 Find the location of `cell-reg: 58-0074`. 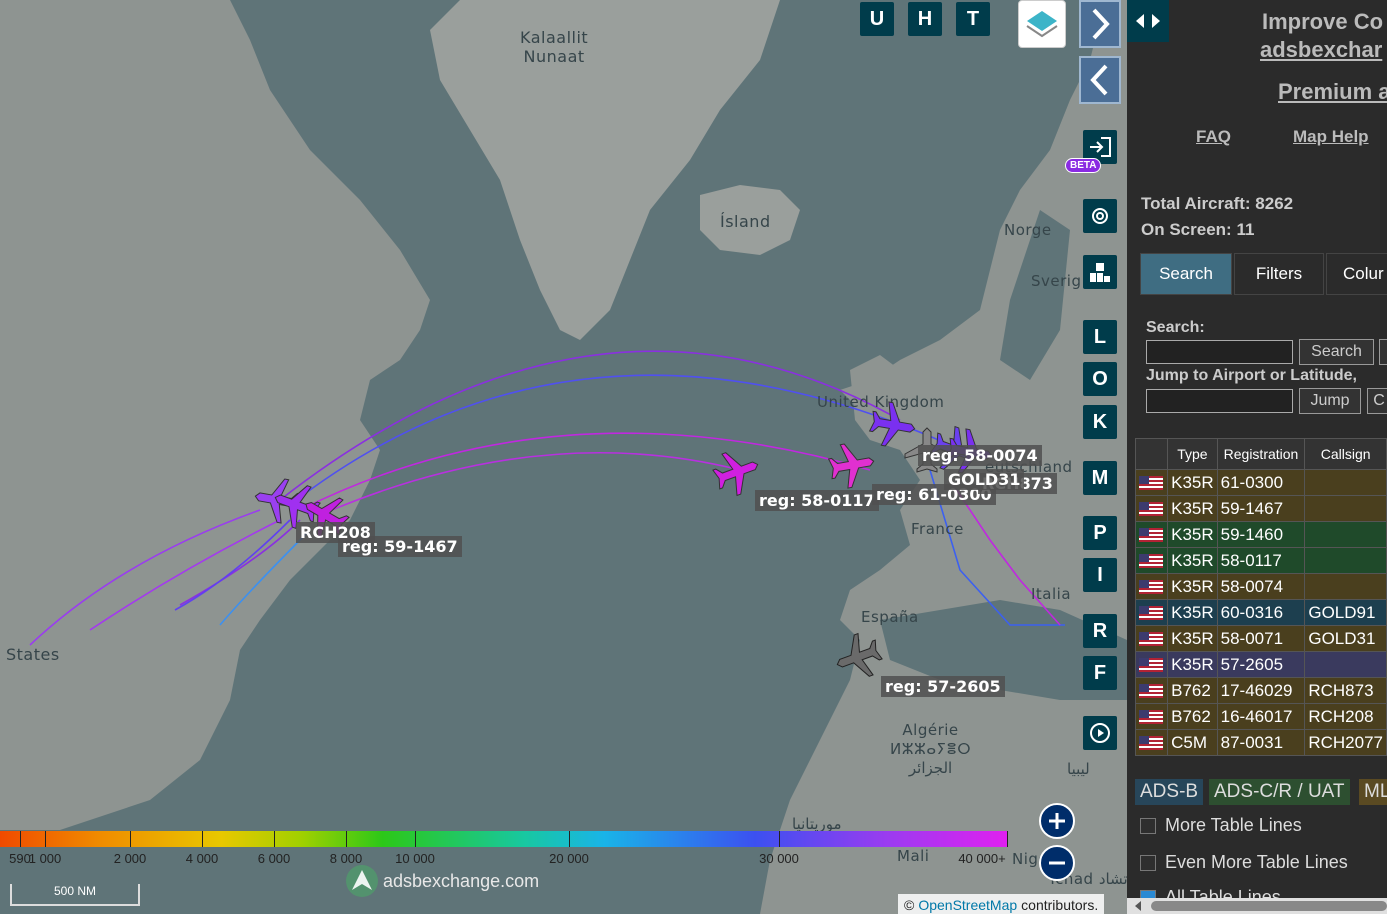

cell-reg: 58-0074 is located at coordinates (1261, 586).